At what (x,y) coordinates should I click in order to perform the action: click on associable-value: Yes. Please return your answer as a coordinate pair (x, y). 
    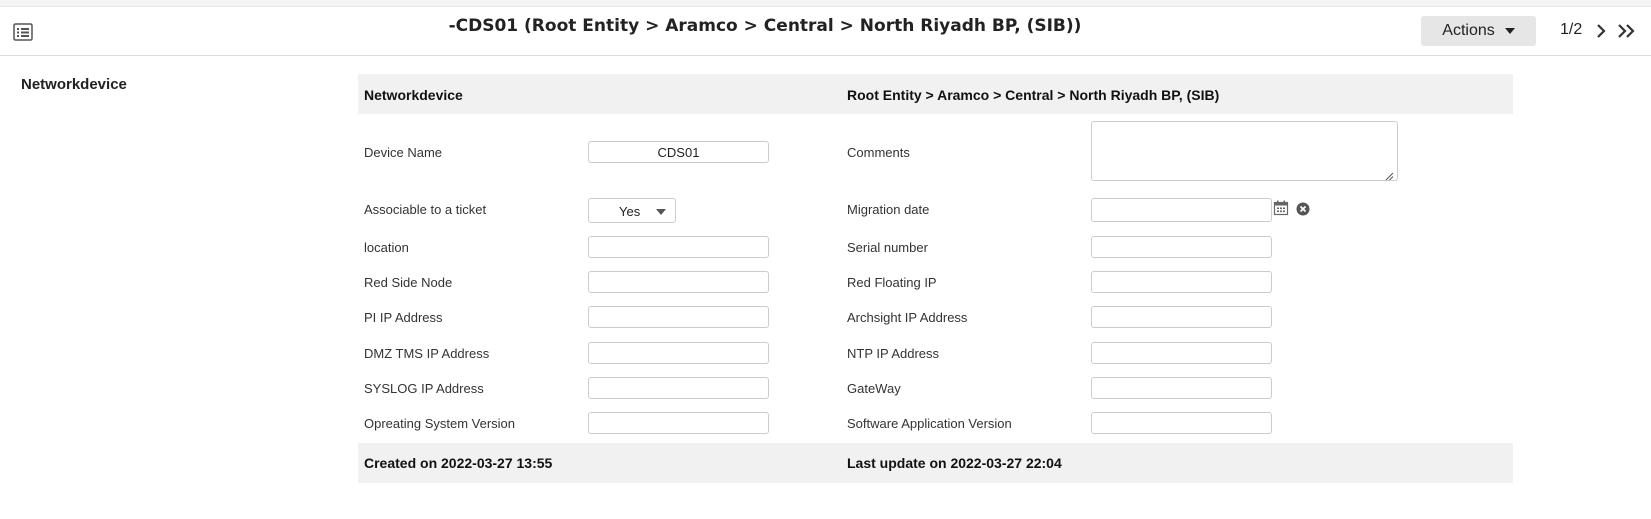
    Looking at the image, I should click on (630, 211).